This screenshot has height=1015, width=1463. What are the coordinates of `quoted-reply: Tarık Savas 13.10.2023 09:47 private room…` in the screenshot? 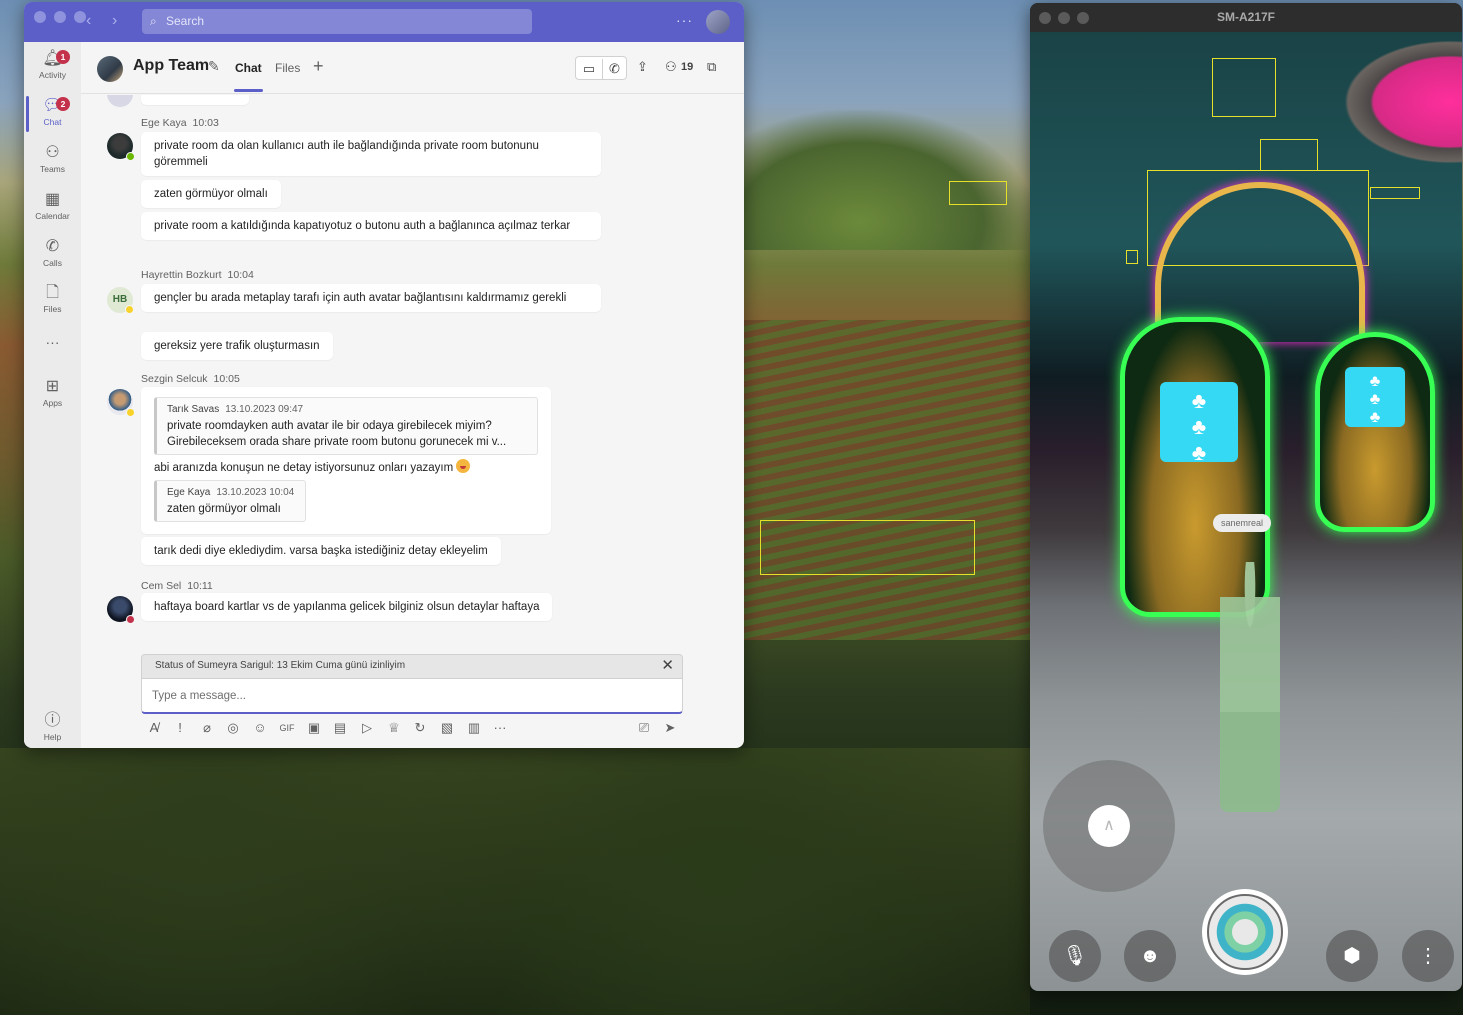 It's located at (346, 426).